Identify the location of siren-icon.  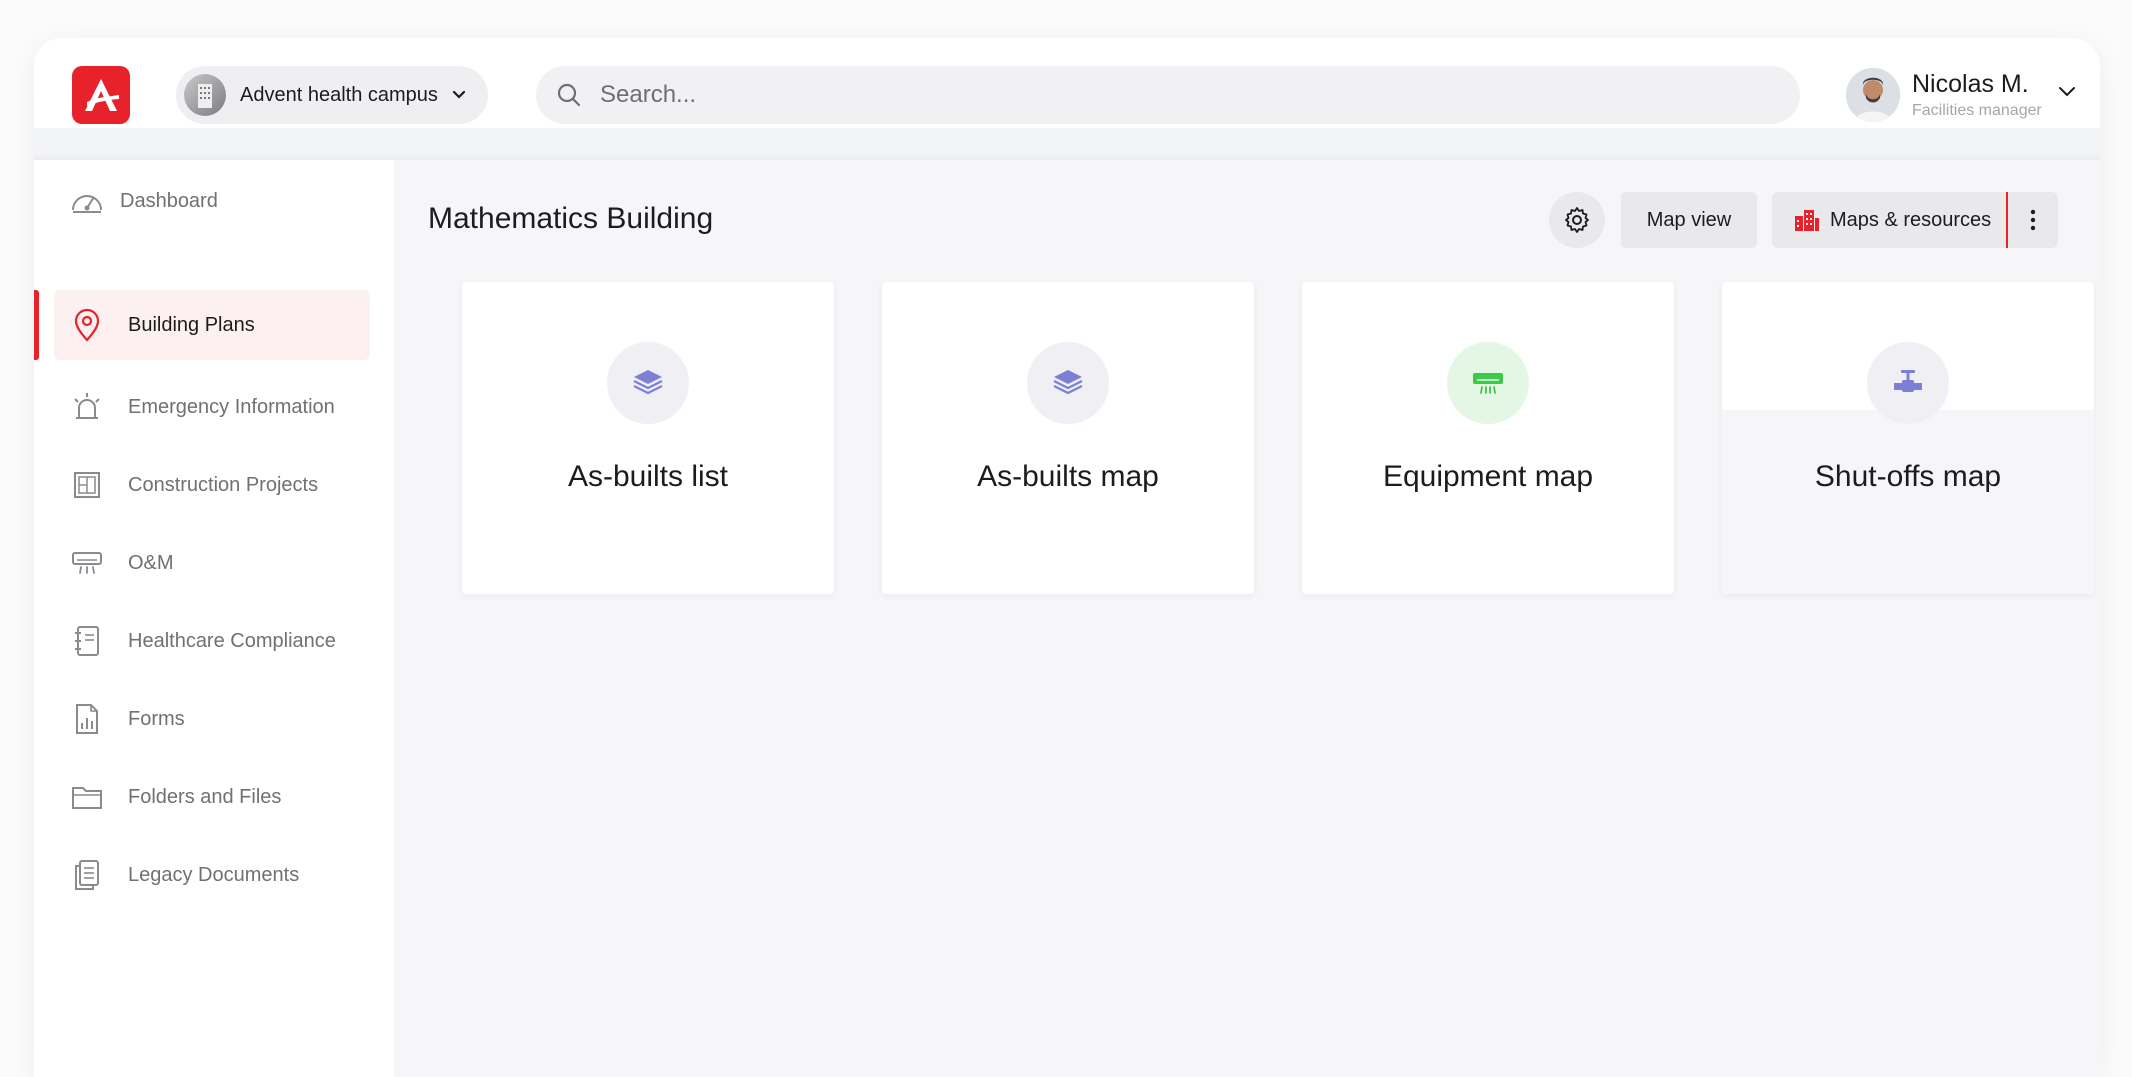
(87, 407).